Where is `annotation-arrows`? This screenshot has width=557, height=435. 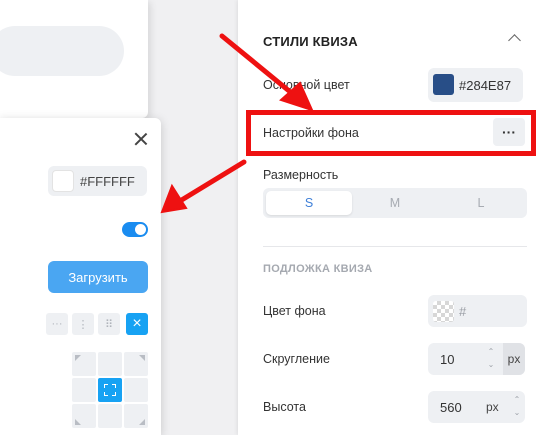 annotation-arrows is located at coordinates (237, 123).